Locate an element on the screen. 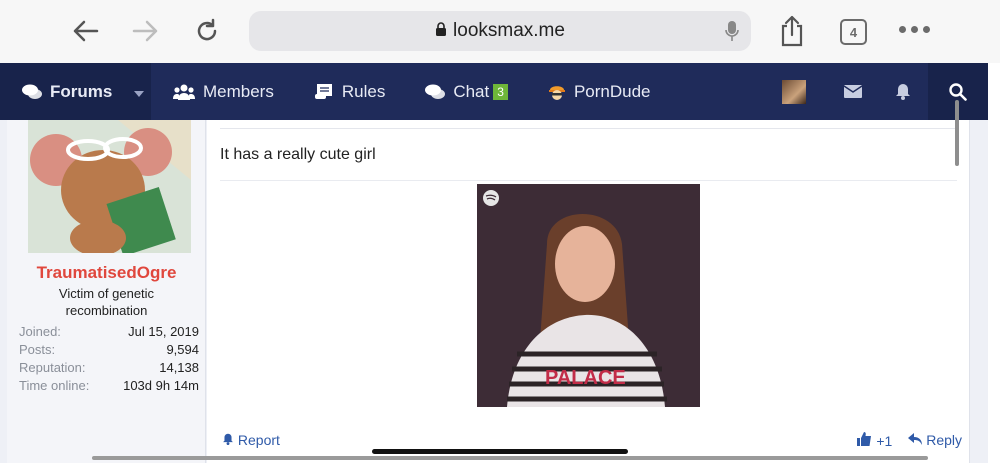  tab-members: Members is located at coordinates (221, 91).